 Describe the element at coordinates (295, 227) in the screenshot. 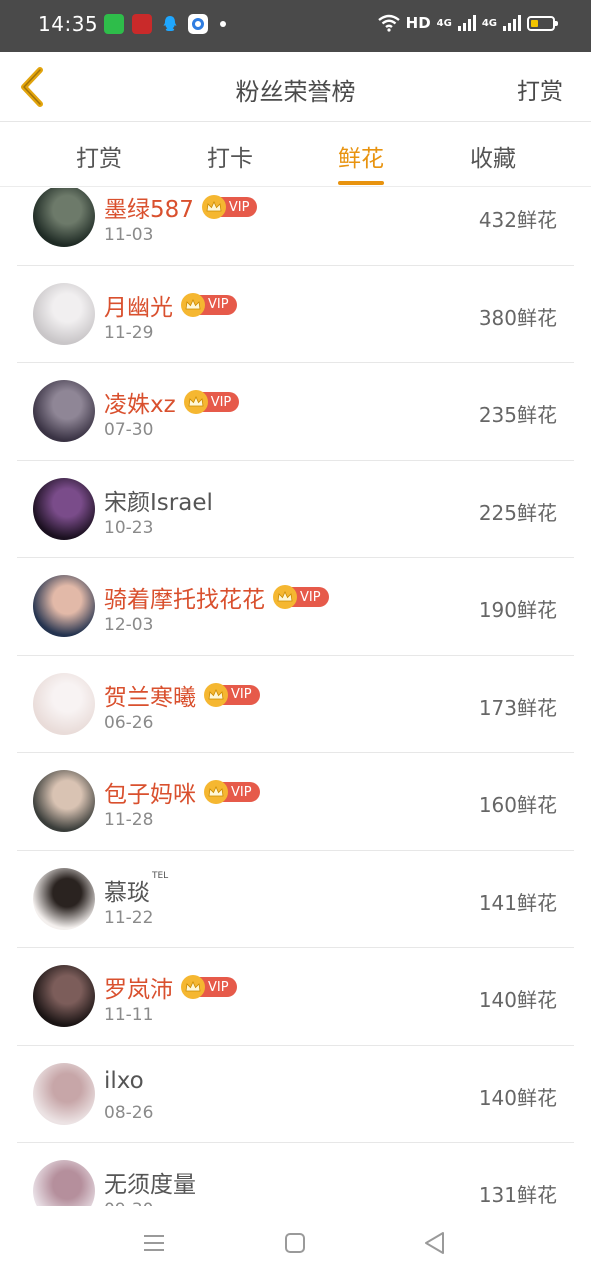

I see `fan-row: 墨绿587 VIP 11-03 432鲜花` at that location.